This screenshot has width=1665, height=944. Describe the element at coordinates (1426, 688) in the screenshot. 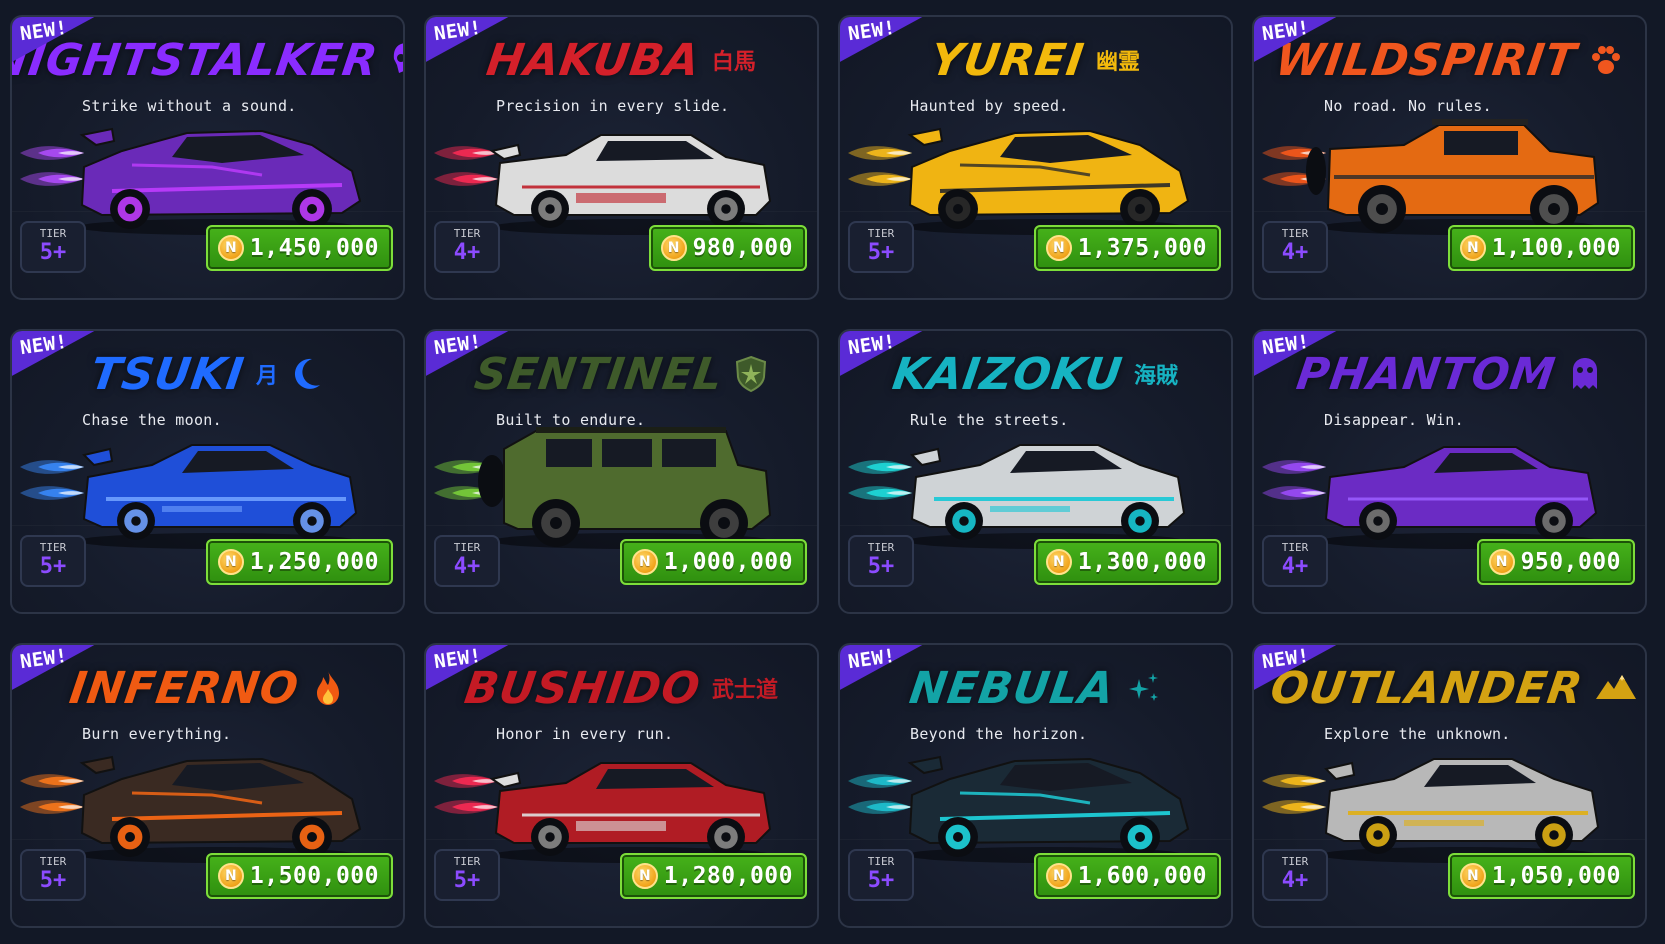

I see `car-name: OUTLANDER` at that location.